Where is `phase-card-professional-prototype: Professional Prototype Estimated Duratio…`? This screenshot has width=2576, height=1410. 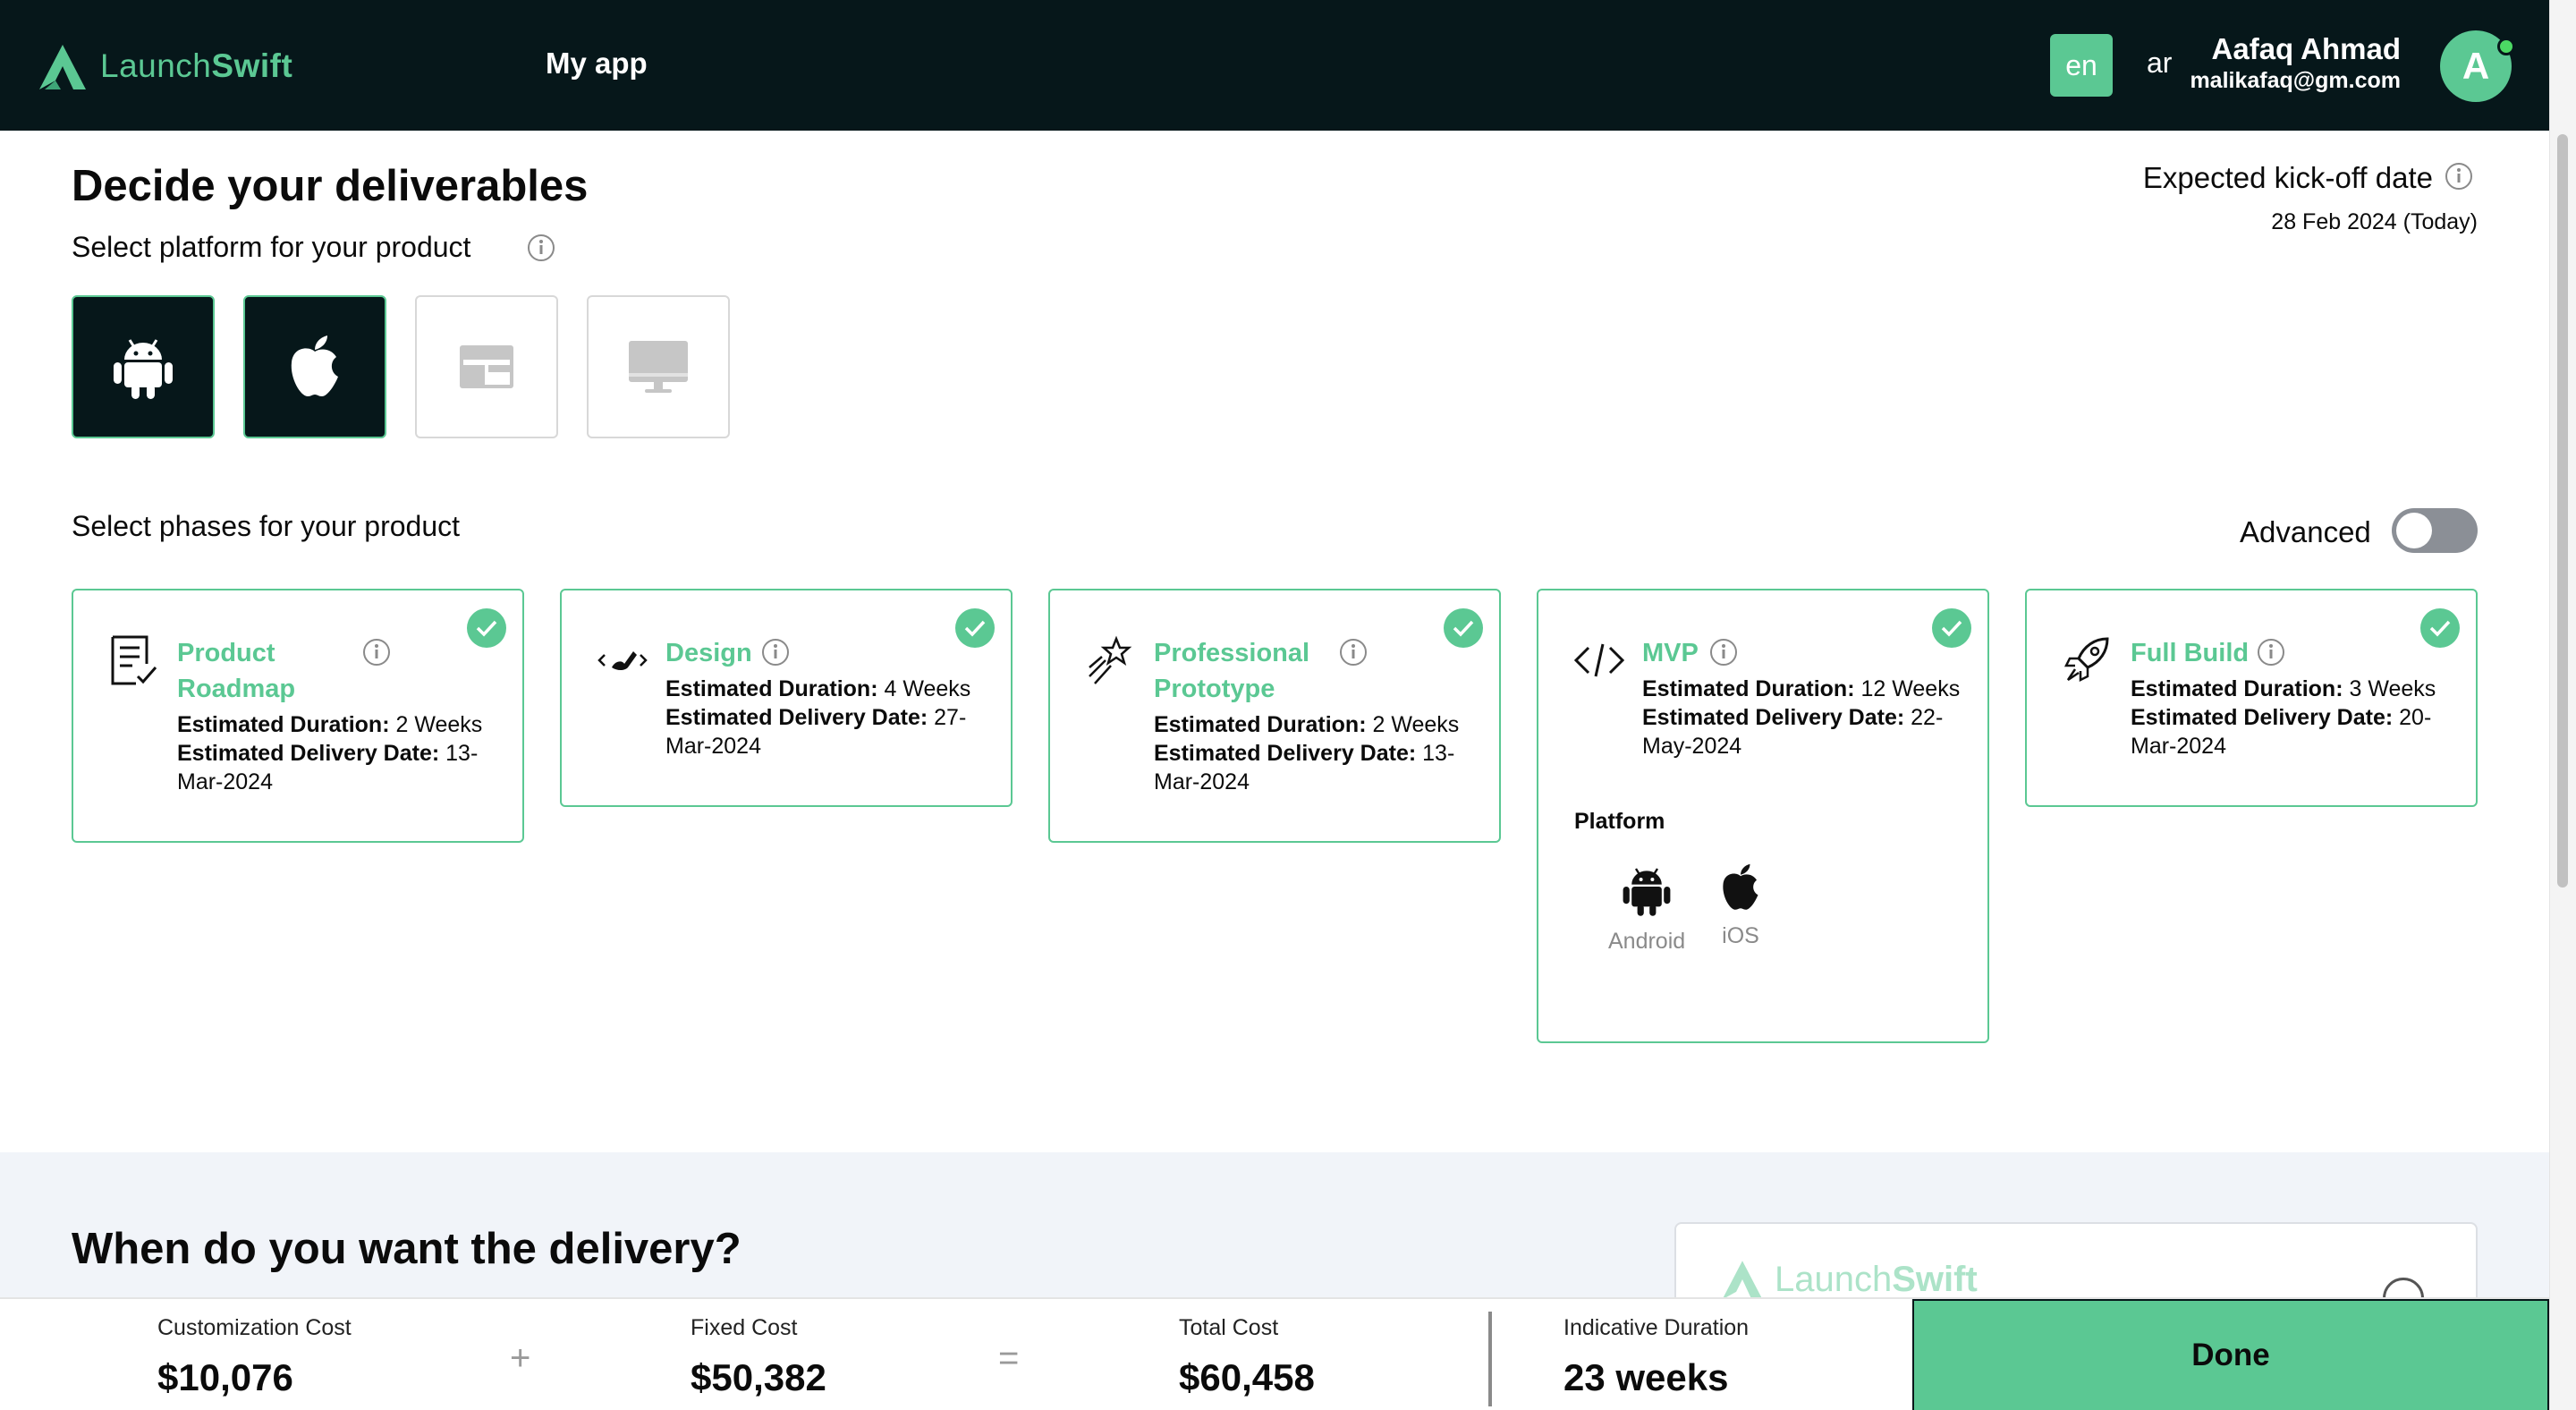
phase-card-professional-prototype: Professional Prototype Estimated Duratio… is located at coordinates (1274, 716).